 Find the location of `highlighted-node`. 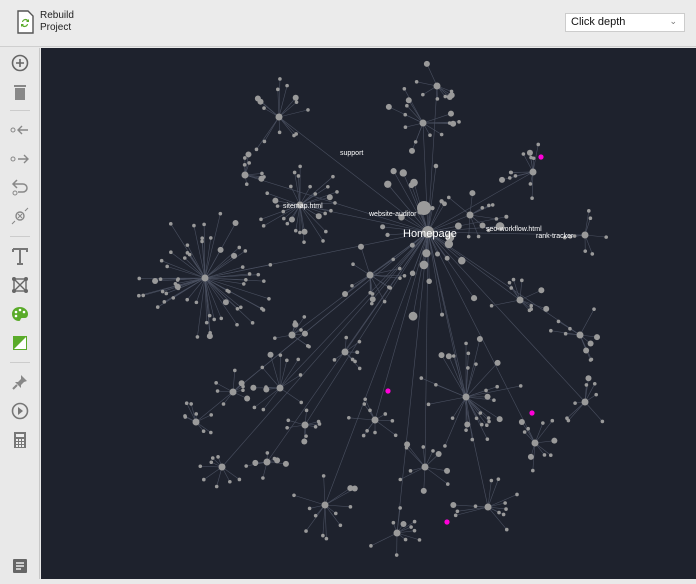

highlighted-node is located at coordinates (387, 390).